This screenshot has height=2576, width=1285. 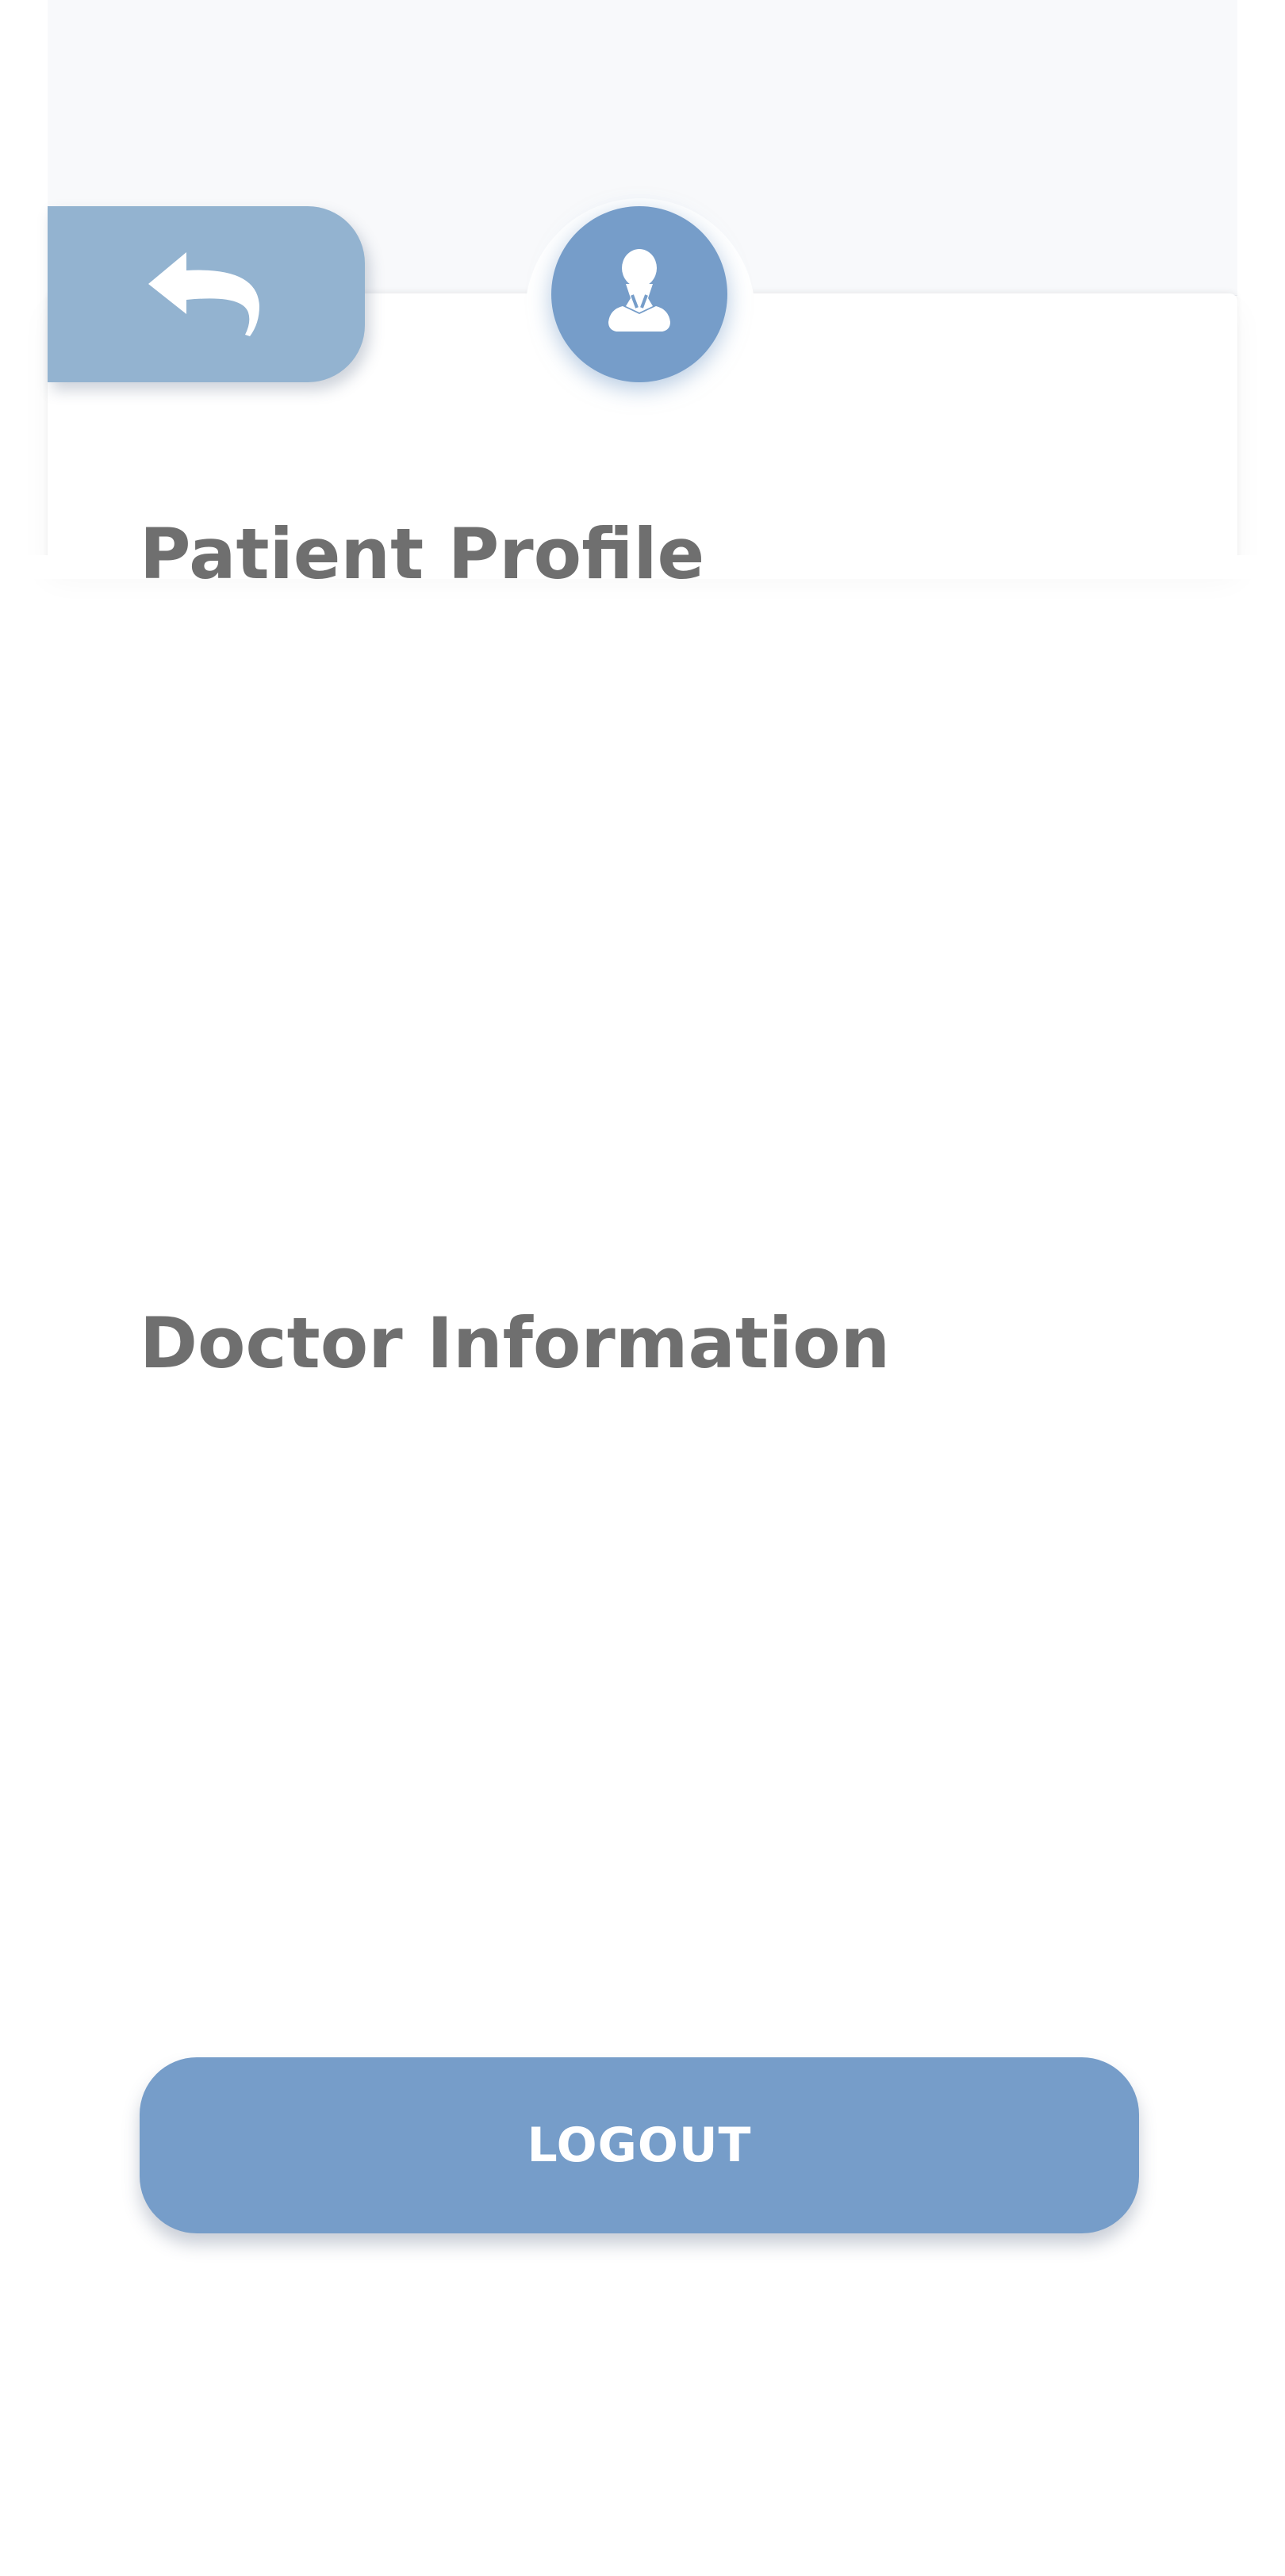 What do you see at coordinates (515, 1343) in the screenshot?
I see `doctor-information-heading: Doctor Information` at bounding box center [515, 1343].